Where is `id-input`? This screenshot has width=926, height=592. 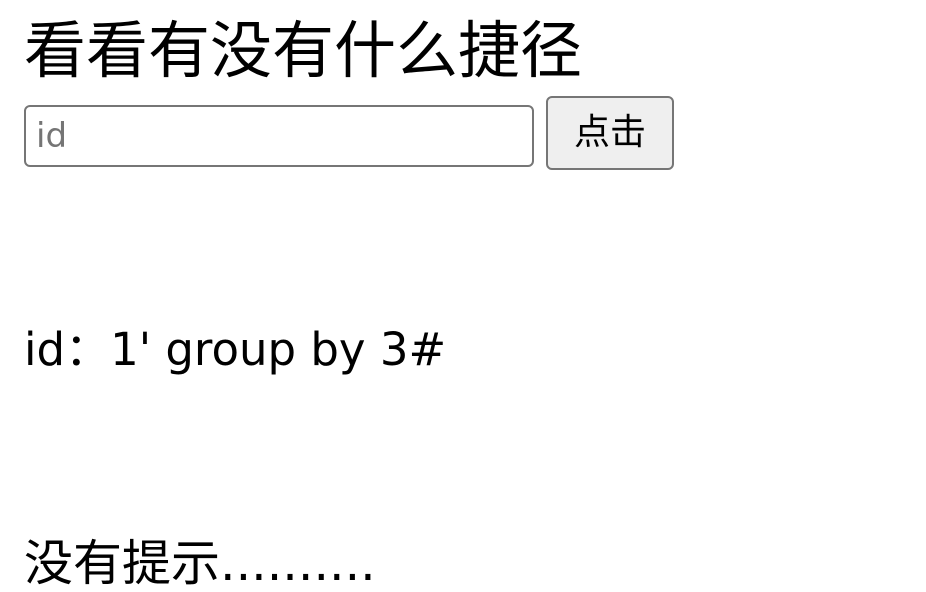 id-input is located at coordinates (279, 136).